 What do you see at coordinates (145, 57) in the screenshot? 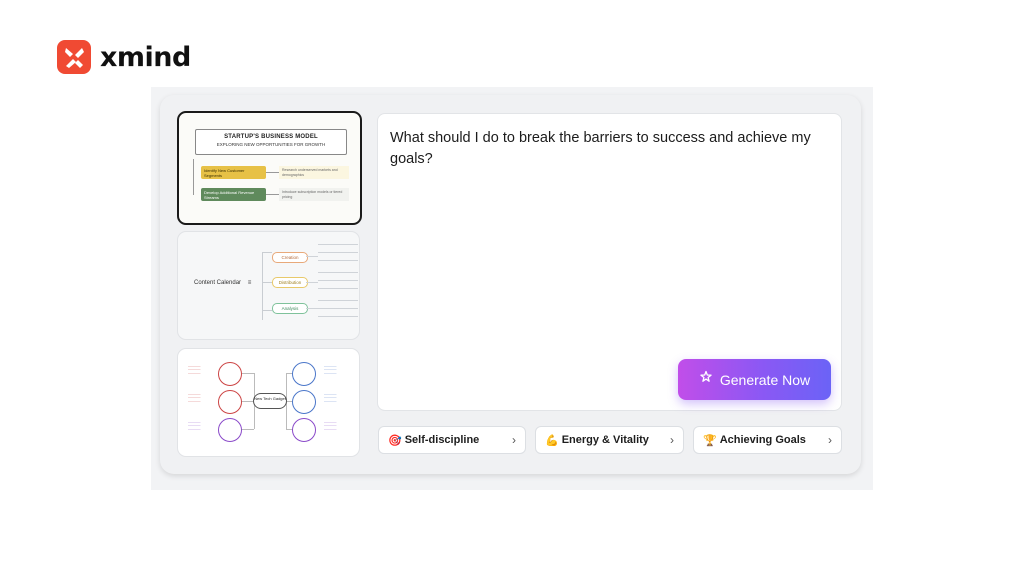
I see `brand-name: xmind` at bounding box center [145, 57].